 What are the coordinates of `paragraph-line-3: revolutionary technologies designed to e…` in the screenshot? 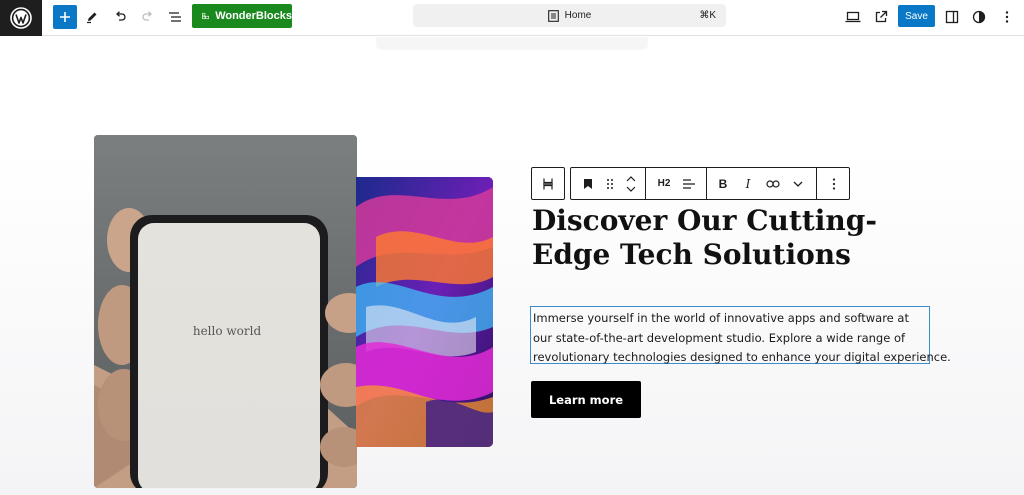 It's located at (742, 357).